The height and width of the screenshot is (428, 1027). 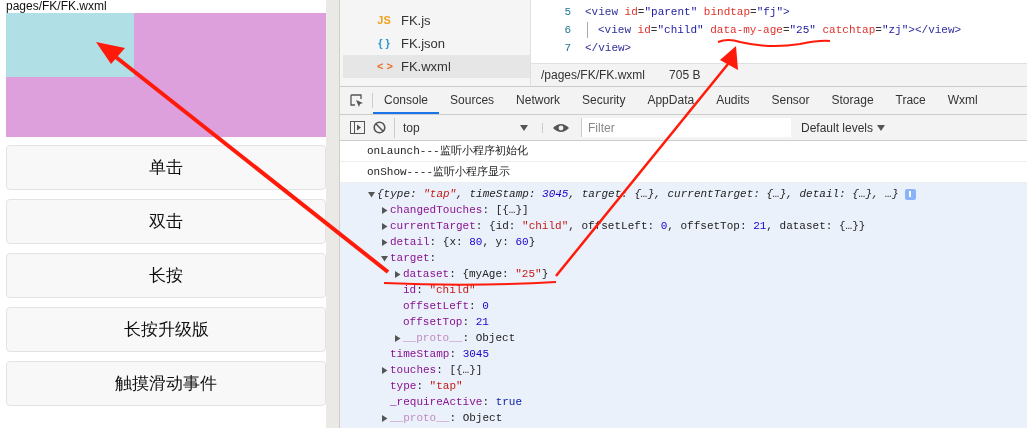 What do you see at coordinates (686, 127) in the screenshot?
I see `filter-field: Filter` at bounding box center [686, 127].